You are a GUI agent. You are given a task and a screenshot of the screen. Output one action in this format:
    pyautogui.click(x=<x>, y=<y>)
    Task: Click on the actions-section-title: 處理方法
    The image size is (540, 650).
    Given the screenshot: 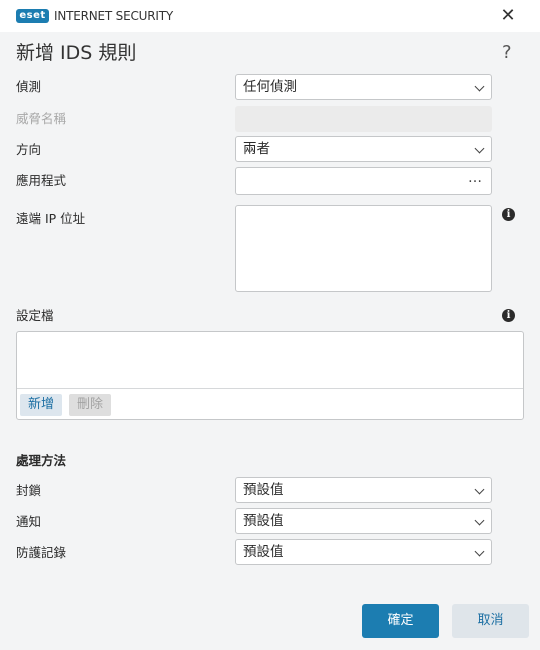 What is the action you would take?
    pyautogui.click(x=41, y=460)
    